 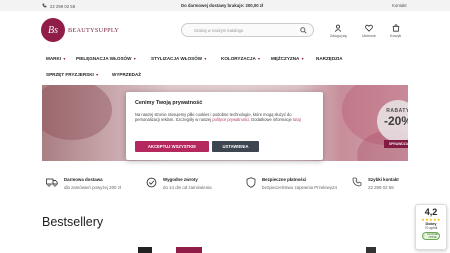 I want to click on menu-item-label: STYLIZACJA WŁOSÓW, so click(x=177, y=58).